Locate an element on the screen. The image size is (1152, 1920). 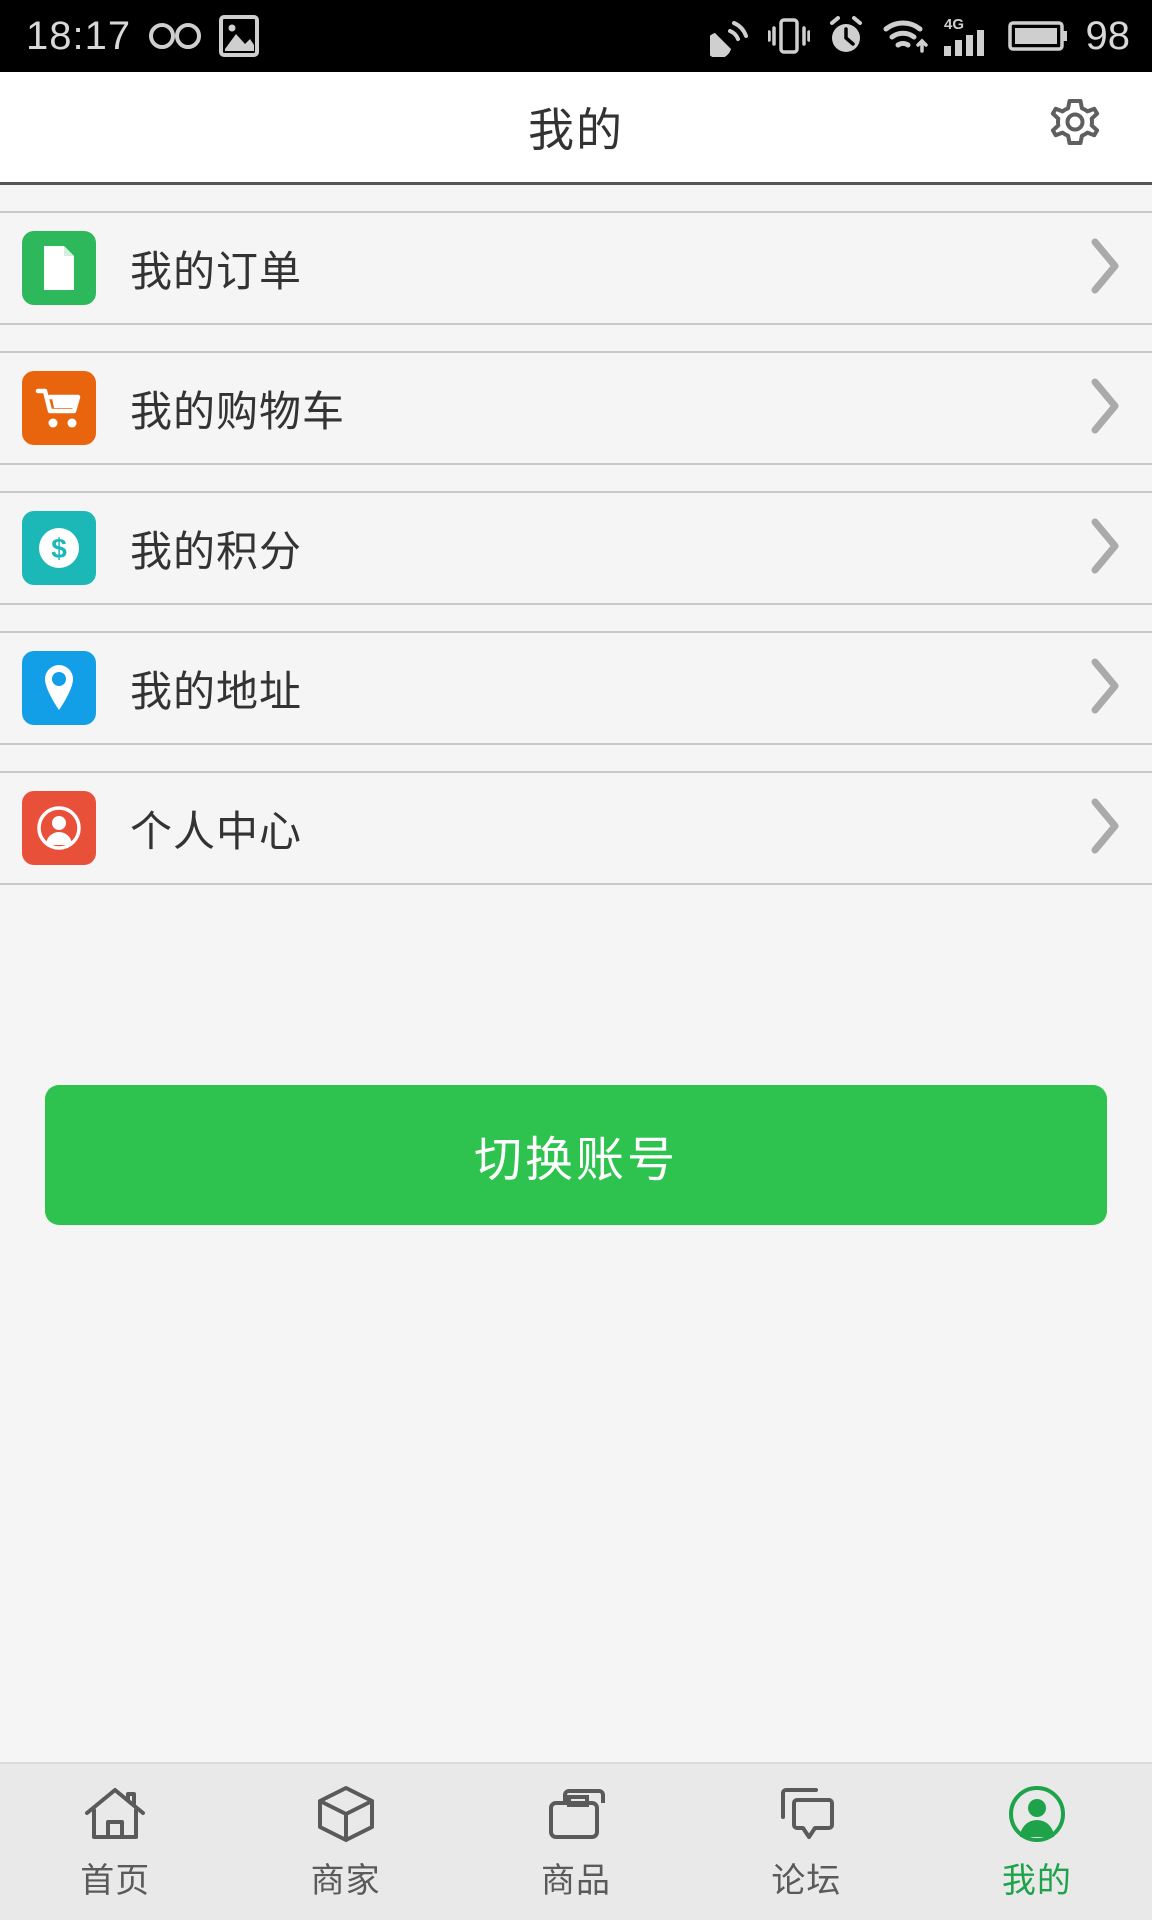
tab-profile: 我的 is located at coordinates (1037, 1842).